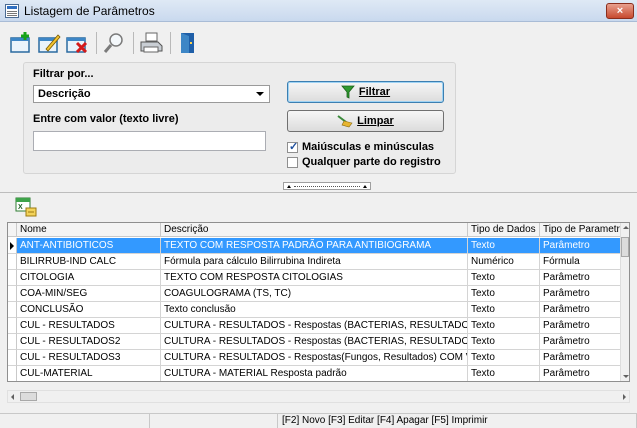 Image resolution: width=637 pixels, height=428 pixels. I want to click on checkbox-checked-icon, so click(292, 146).